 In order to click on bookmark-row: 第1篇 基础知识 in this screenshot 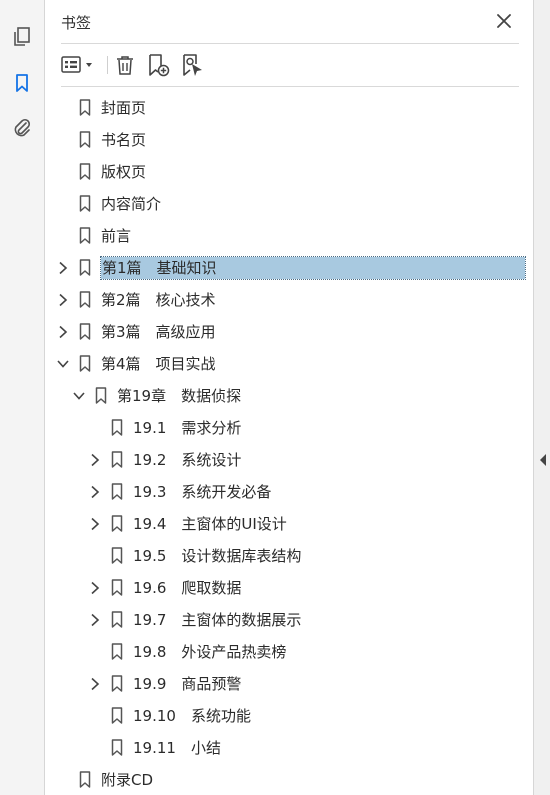, I will do `click(289, 268)`.